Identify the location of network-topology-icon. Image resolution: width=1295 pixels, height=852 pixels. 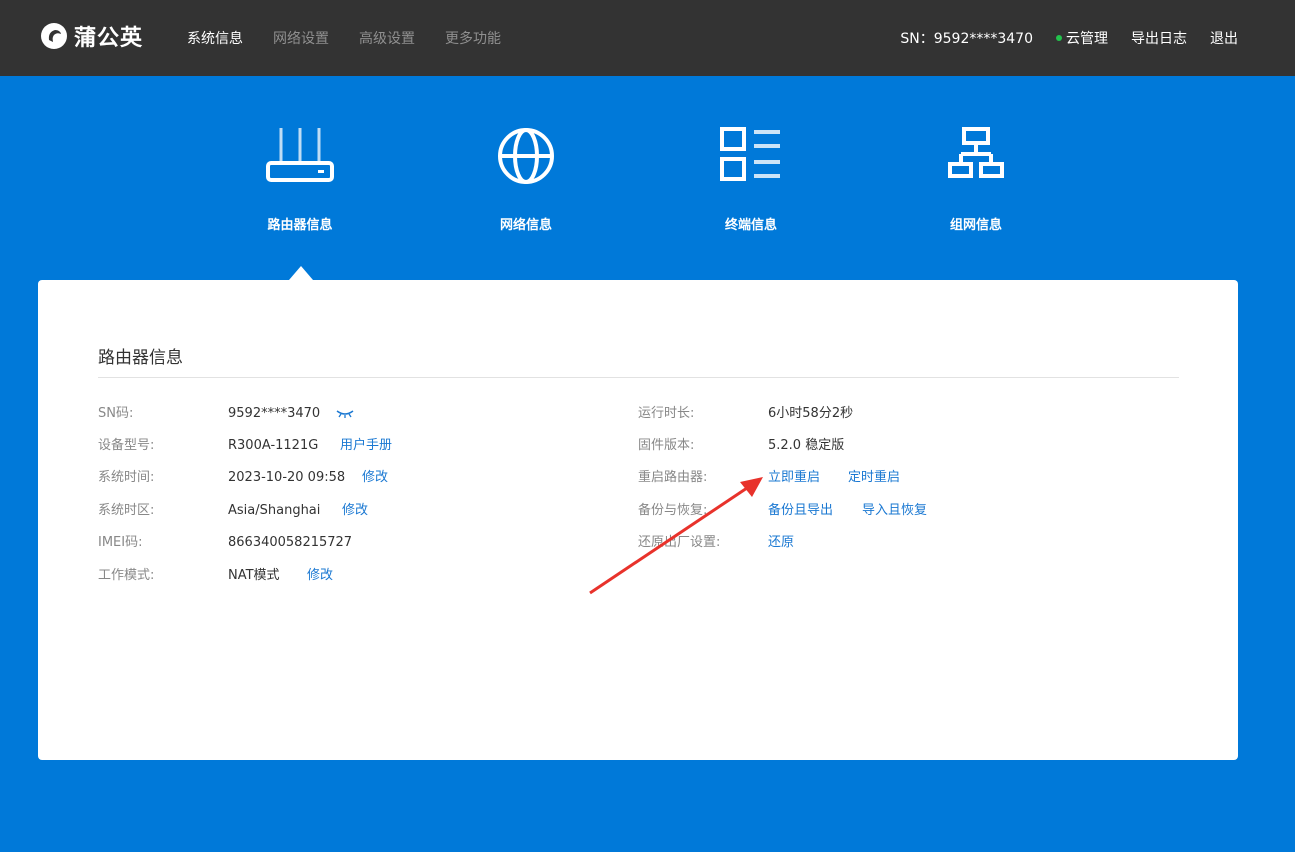
(976, 152).